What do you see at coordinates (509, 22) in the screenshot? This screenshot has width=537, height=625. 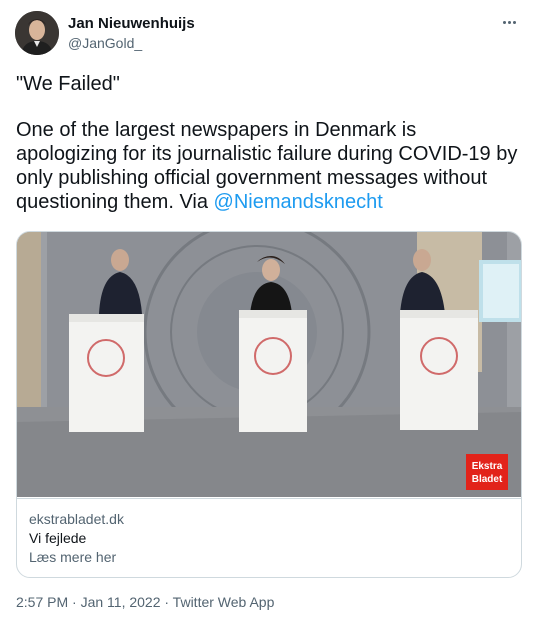 I see `more-options-icon` at bounding box center [509, 22].